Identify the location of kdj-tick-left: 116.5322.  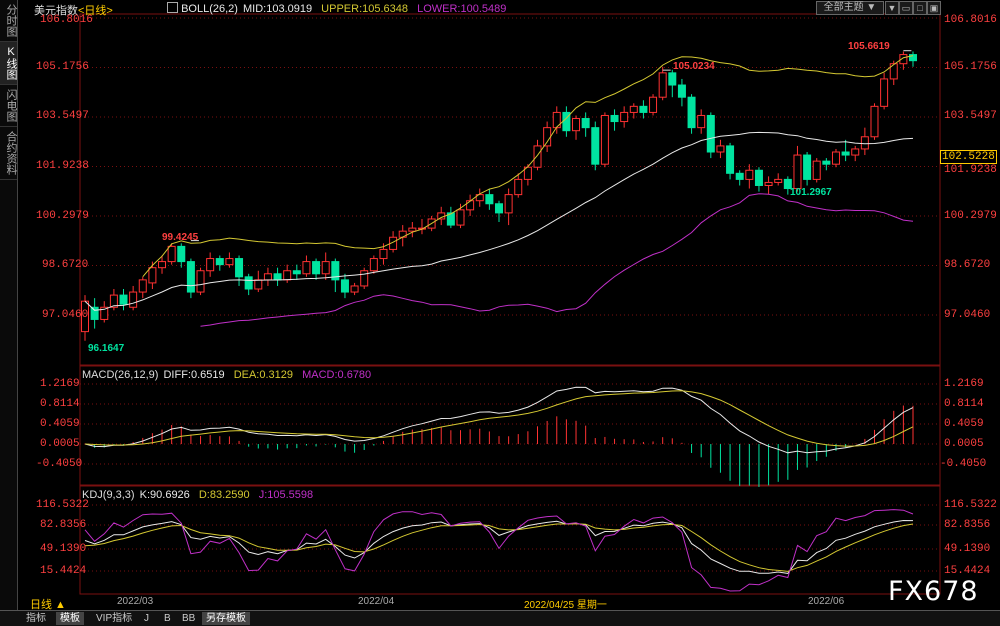
(62, 505).